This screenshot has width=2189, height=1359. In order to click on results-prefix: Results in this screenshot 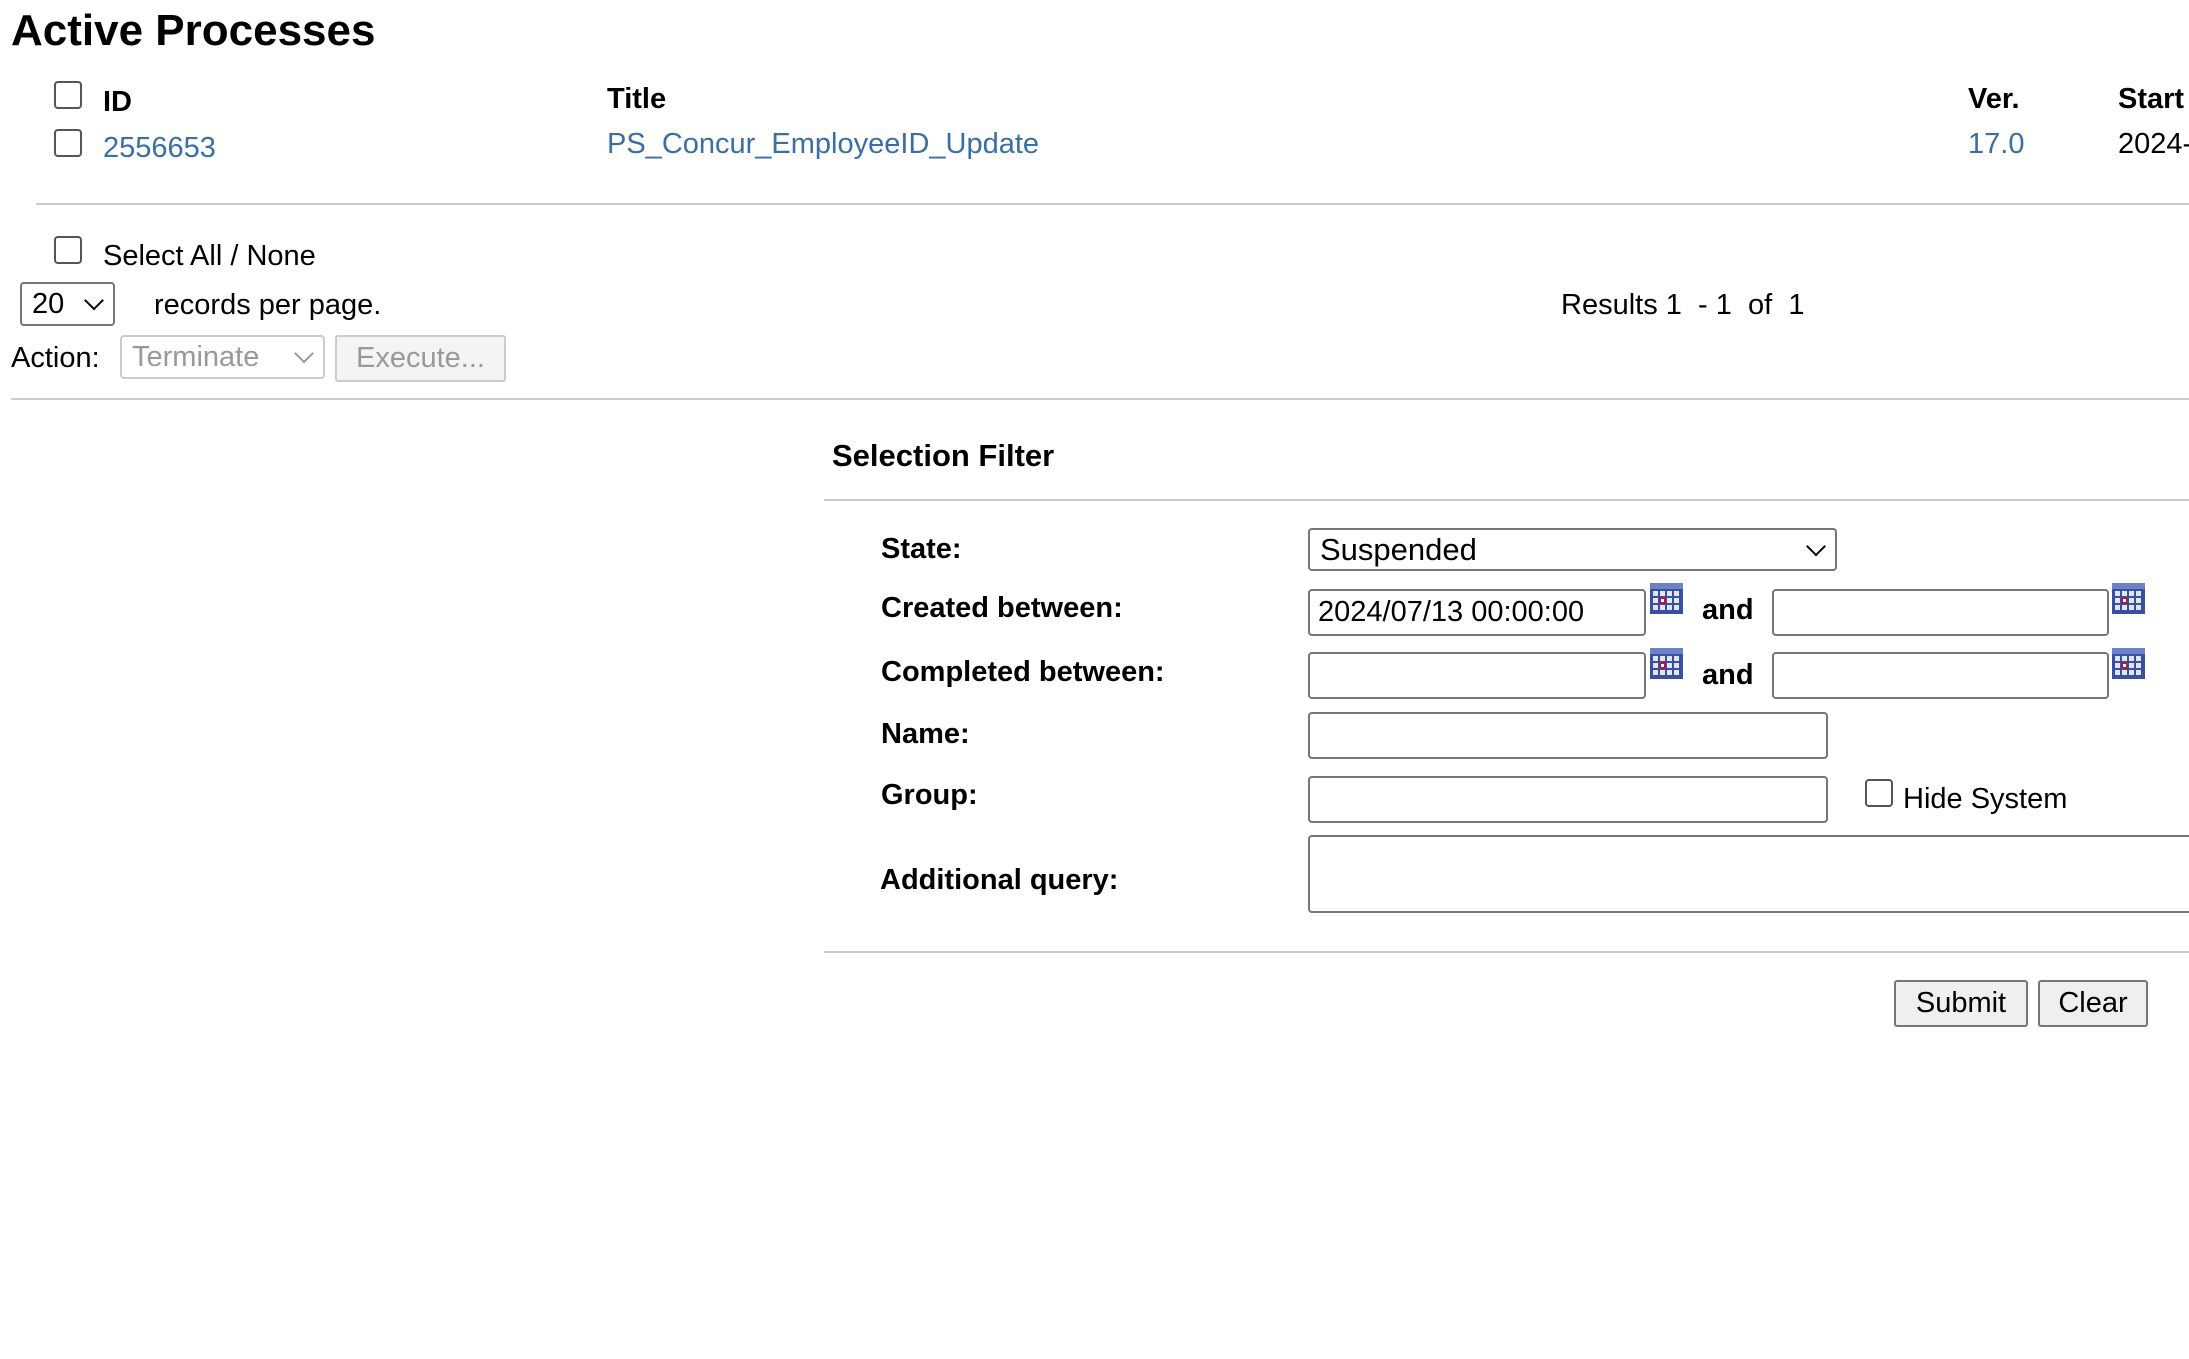, I will do `click(1609, 305)`.